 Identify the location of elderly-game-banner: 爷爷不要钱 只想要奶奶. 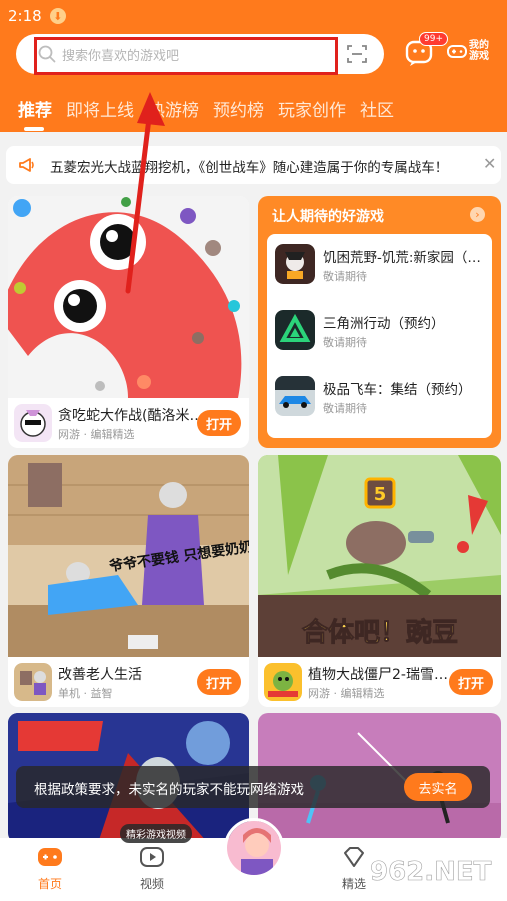
(128, 556).